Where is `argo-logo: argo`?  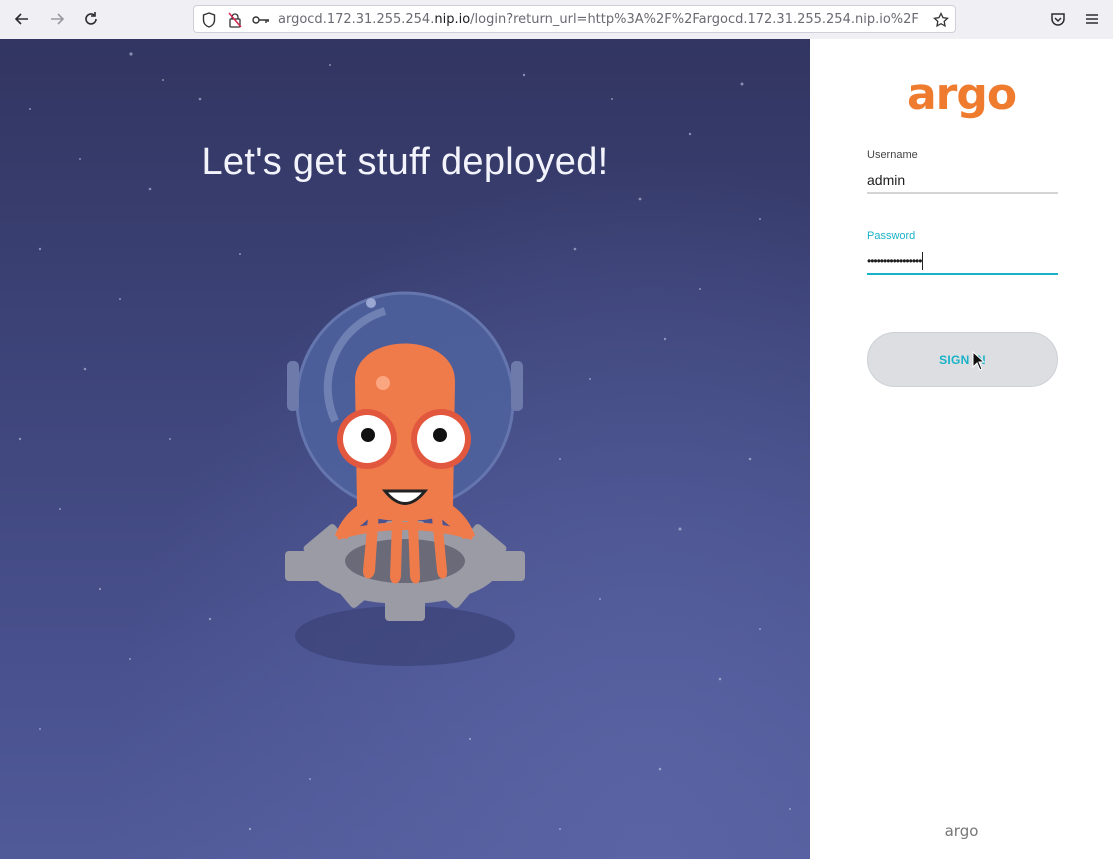 argo-logo: argo is located at coordinates (961, 94).